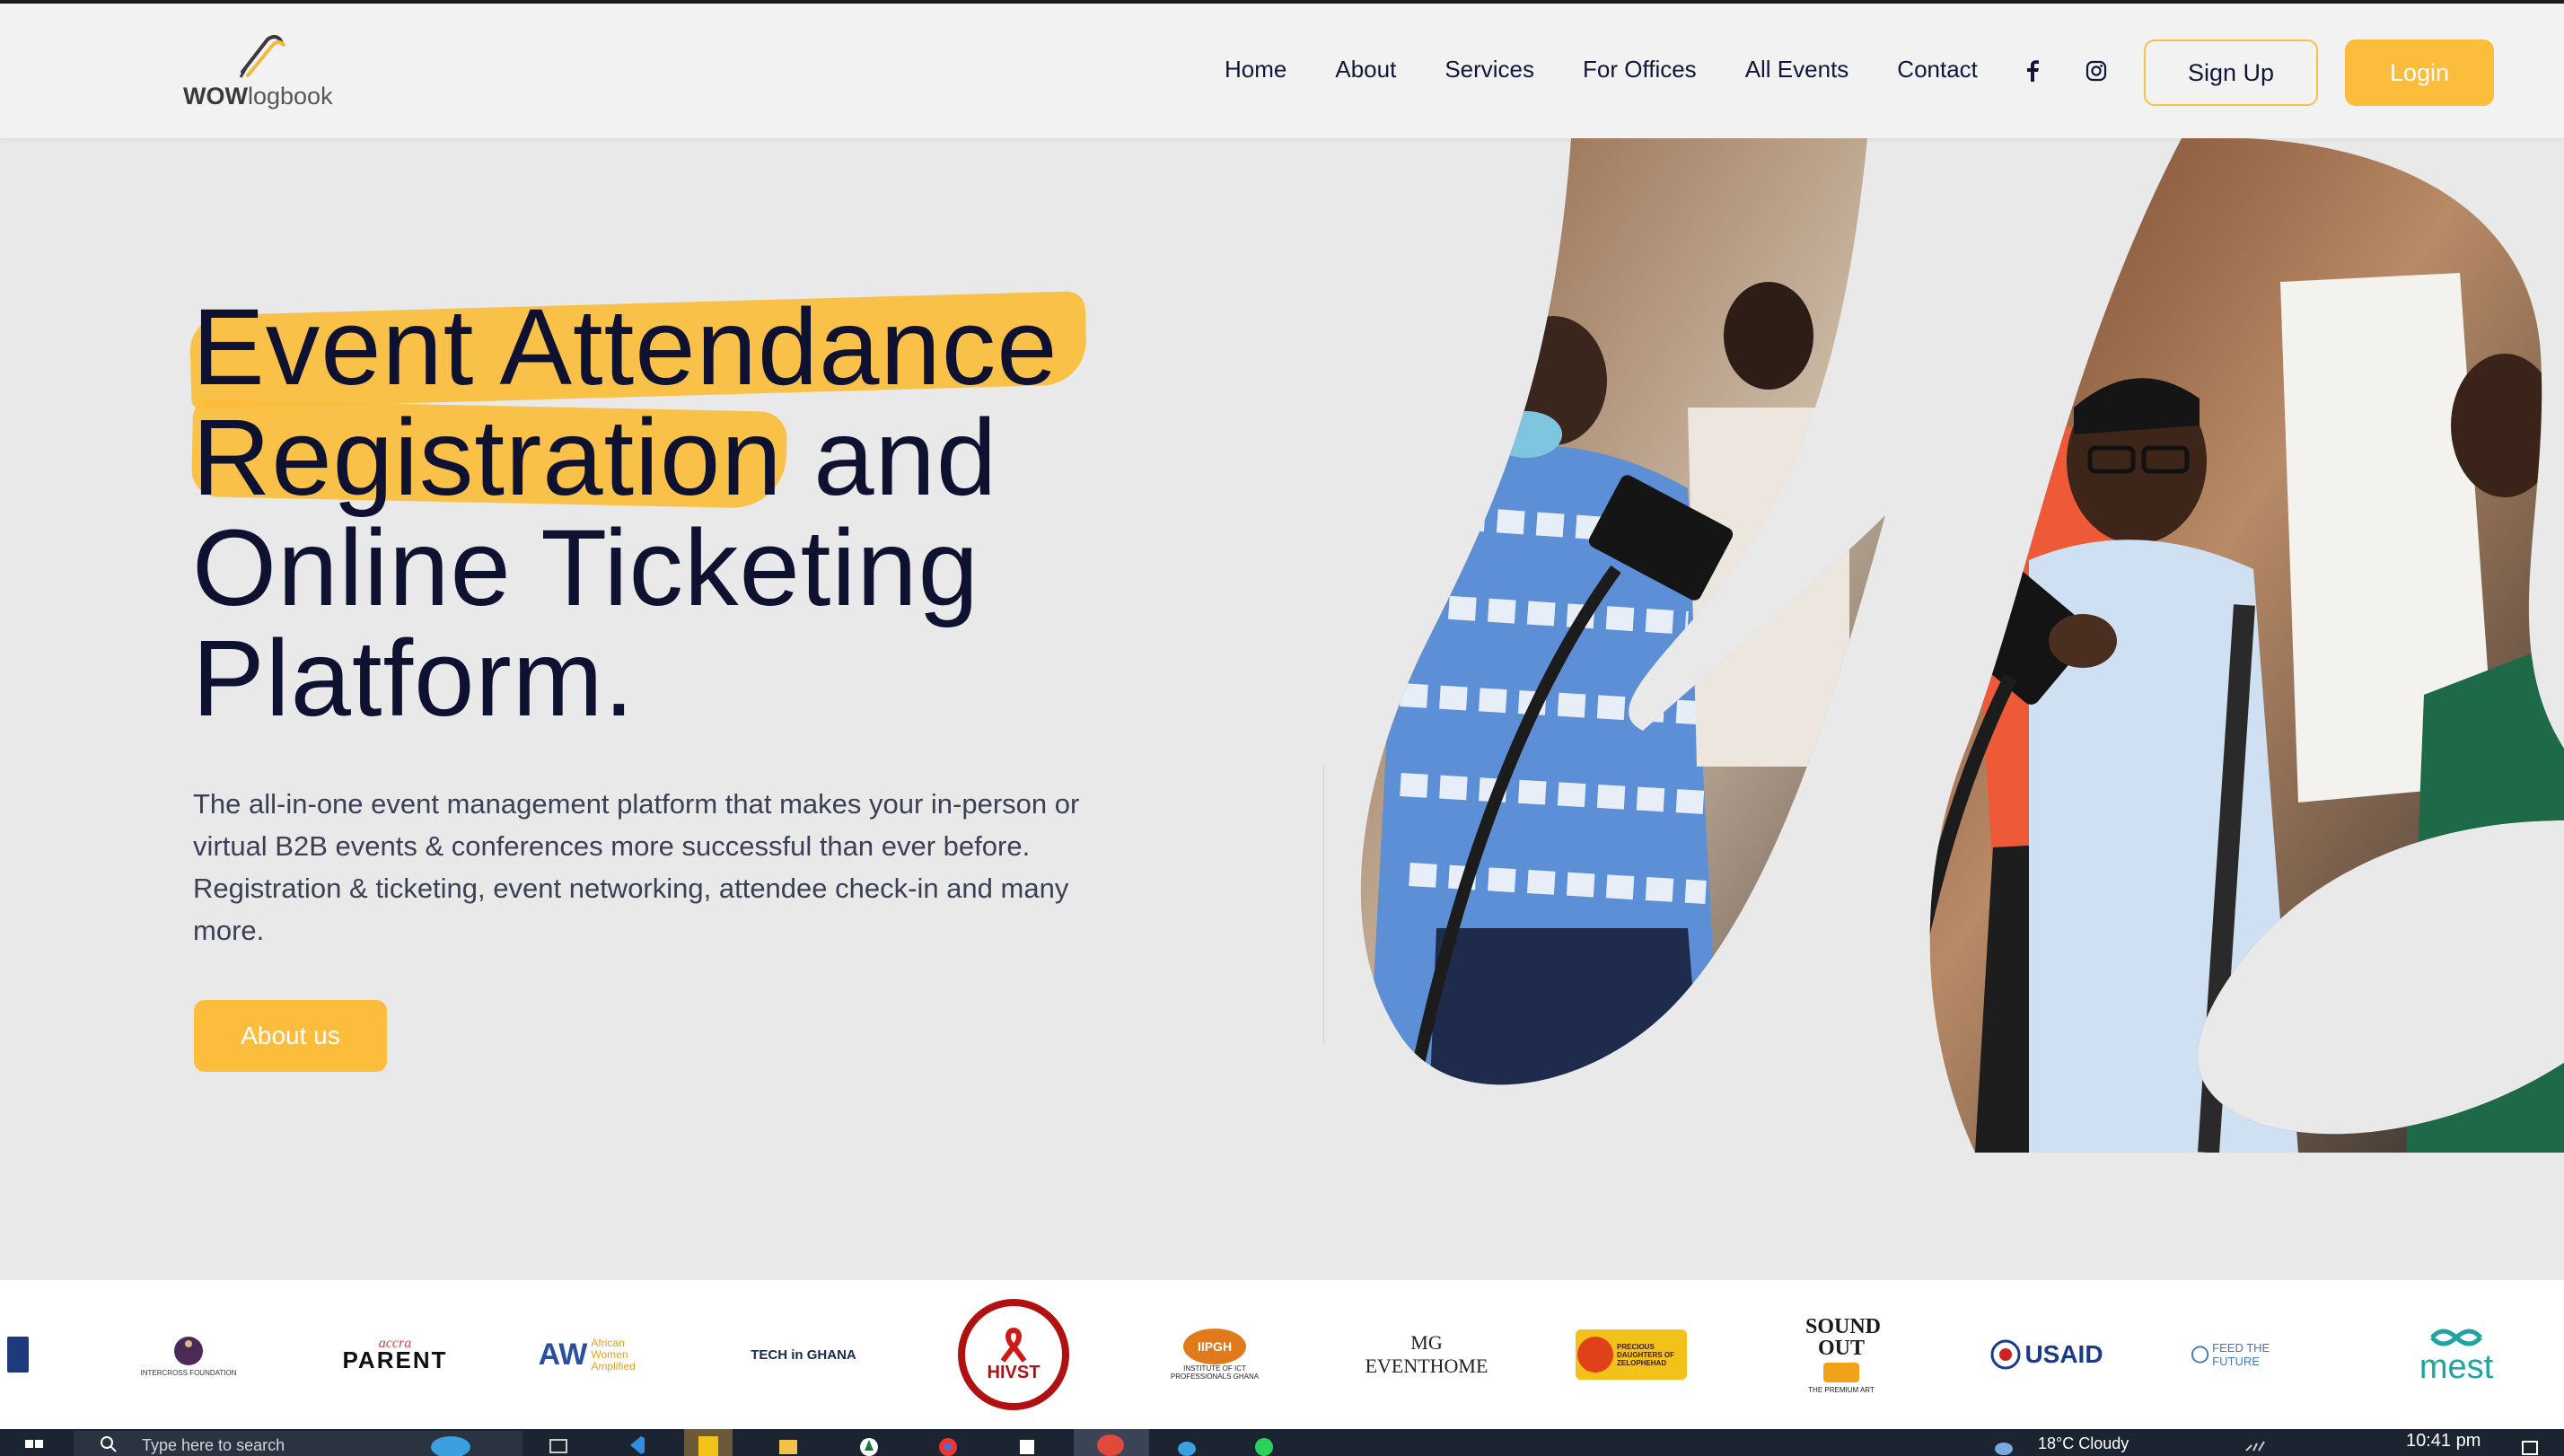 The width and height of the screenshot is (2564, 1456). I want to click on partner-name: USAID, so click(2063, 1354).